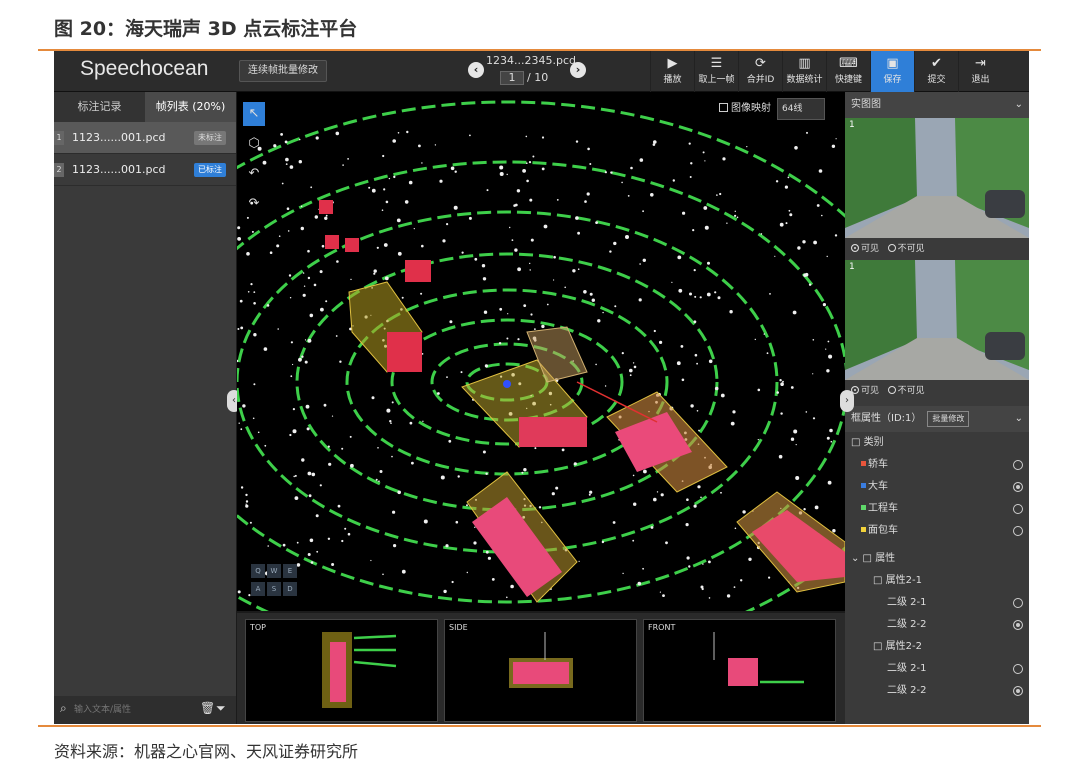  What do you see at coordinates (254, 144) in the screenshot?
I see `cube-tool-icon: ⬡` at bounding box center [254, 144].